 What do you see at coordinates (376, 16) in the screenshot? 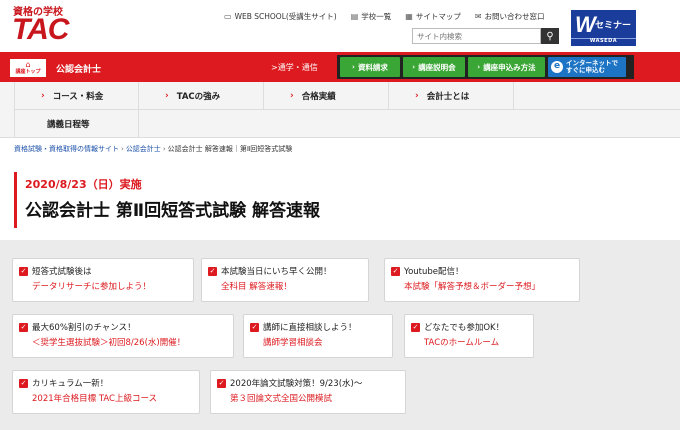
I see `link-label: 学校一覧` at bounding box center [376, 16].